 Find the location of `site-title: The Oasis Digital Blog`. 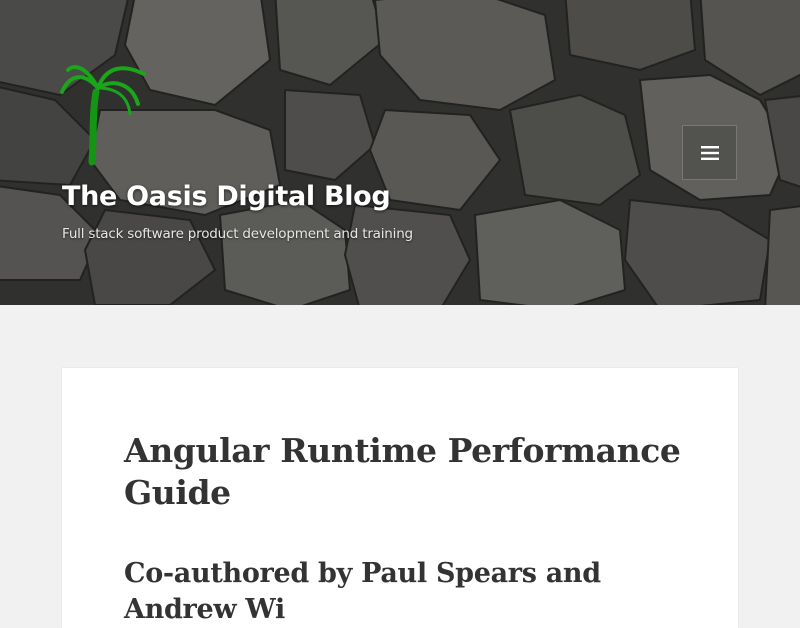

site-title: The Oasis Digital Blog is located at coordinates (226, 196).